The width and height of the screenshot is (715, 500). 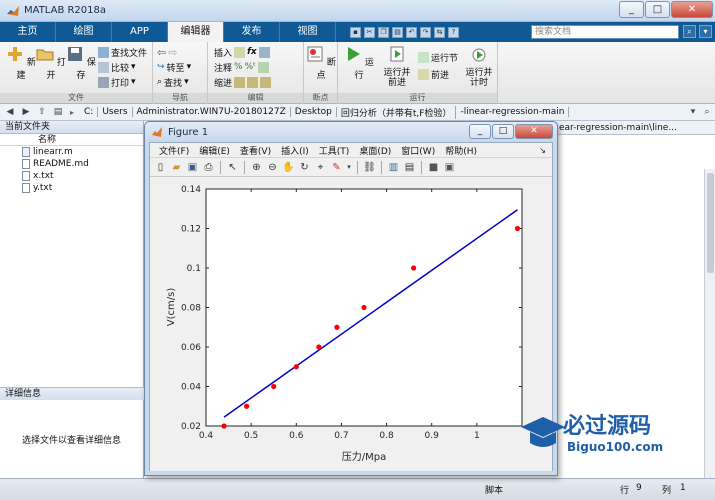 What do you see at coordinates (605, 32) in the screenshot?
I see `search-documentation-input: 搜索文档` at bounding box center [605, 32].